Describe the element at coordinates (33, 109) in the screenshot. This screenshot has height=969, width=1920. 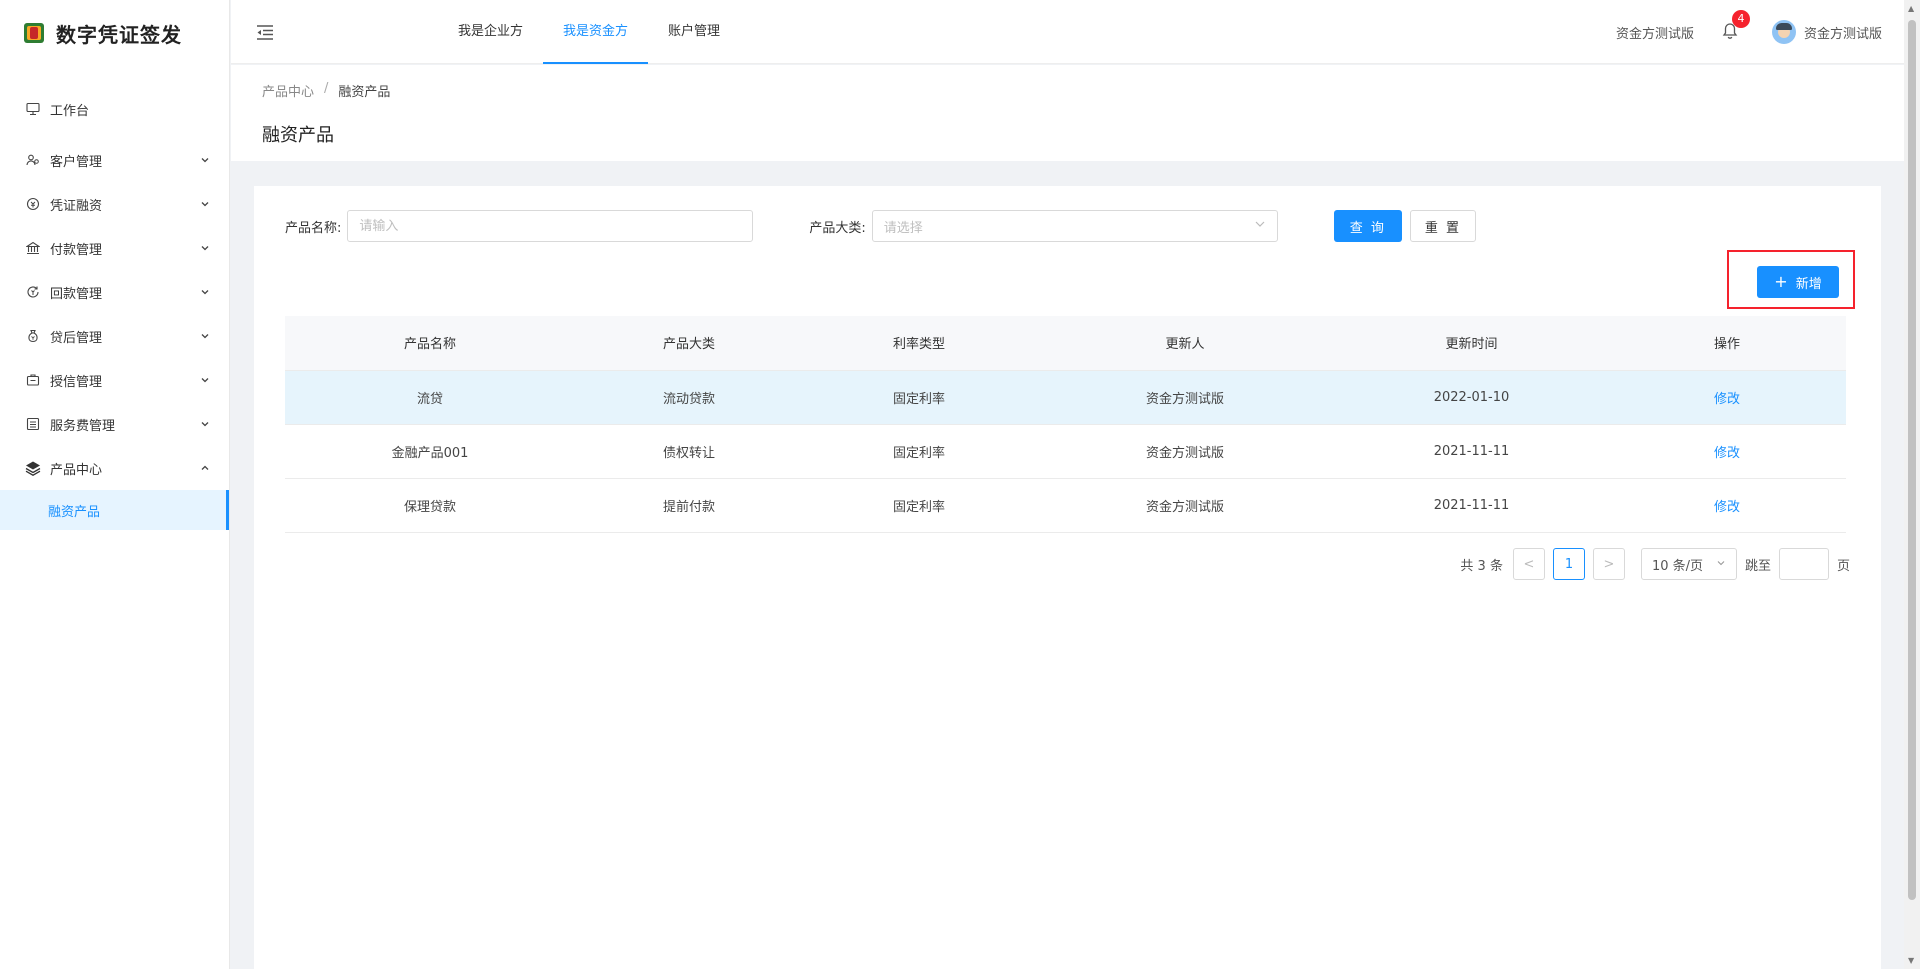
I see `monitor-icon` at that location.